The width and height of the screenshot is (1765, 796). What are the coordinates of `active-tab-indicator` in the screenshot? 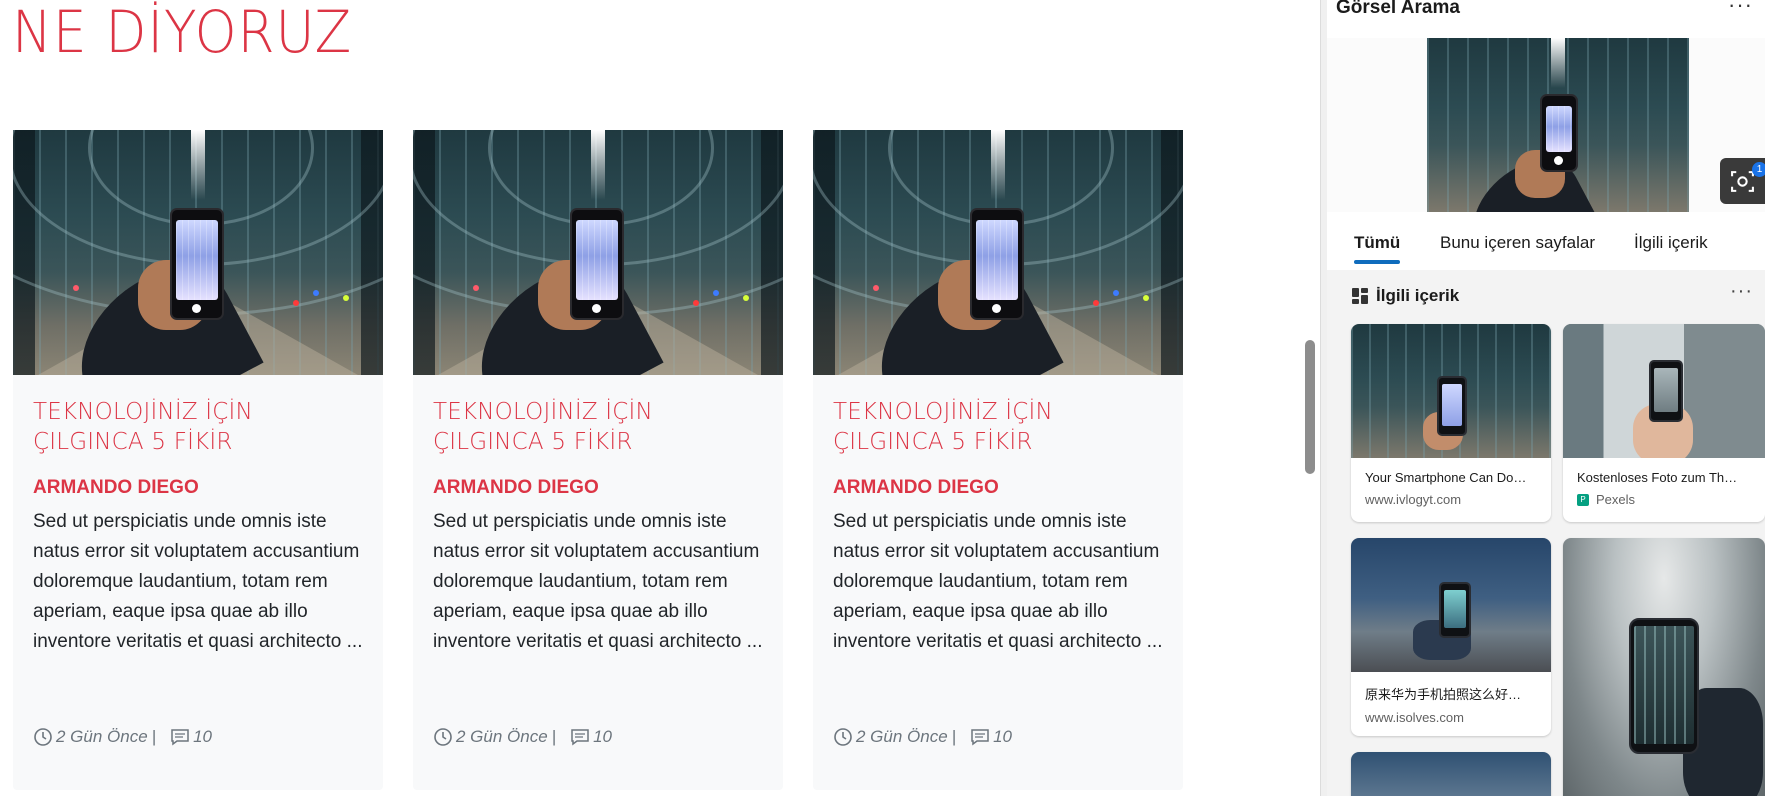 It's located at (1377, 262).